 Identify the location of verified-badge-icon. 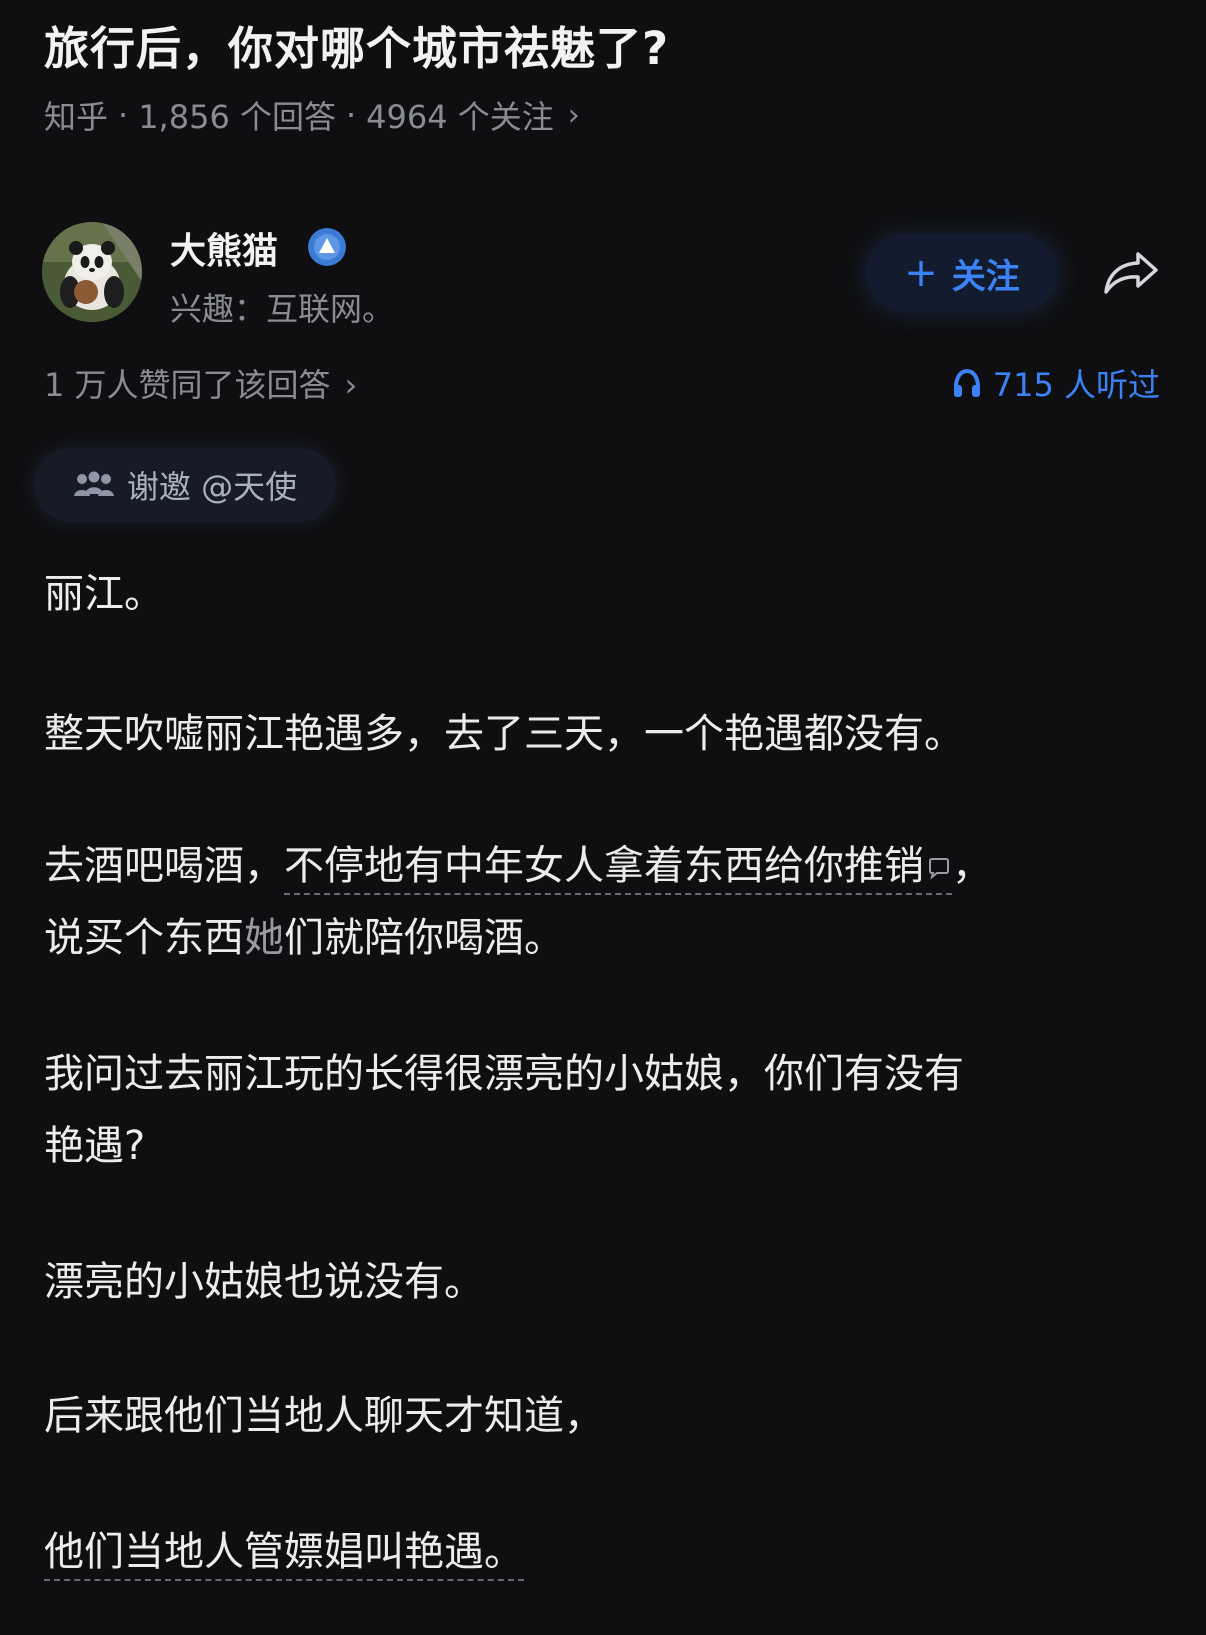
(327, 247).